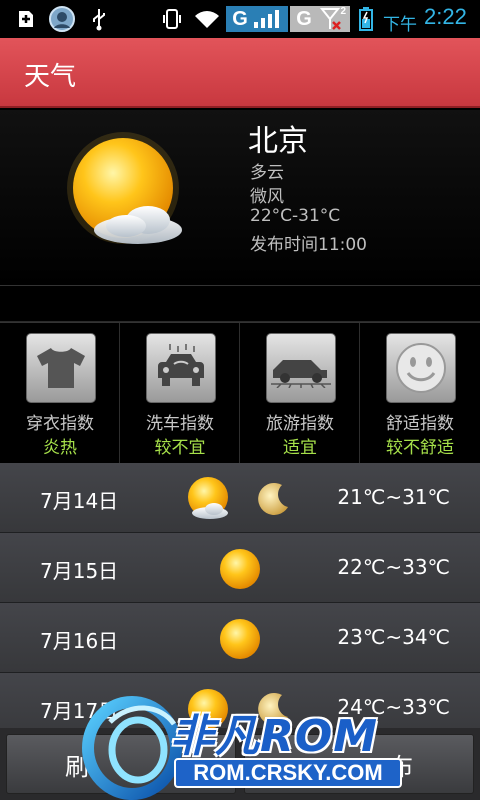 This screenshot has width=480, height=800. I want to click on index-value: 较不宜, so click(180, 448).